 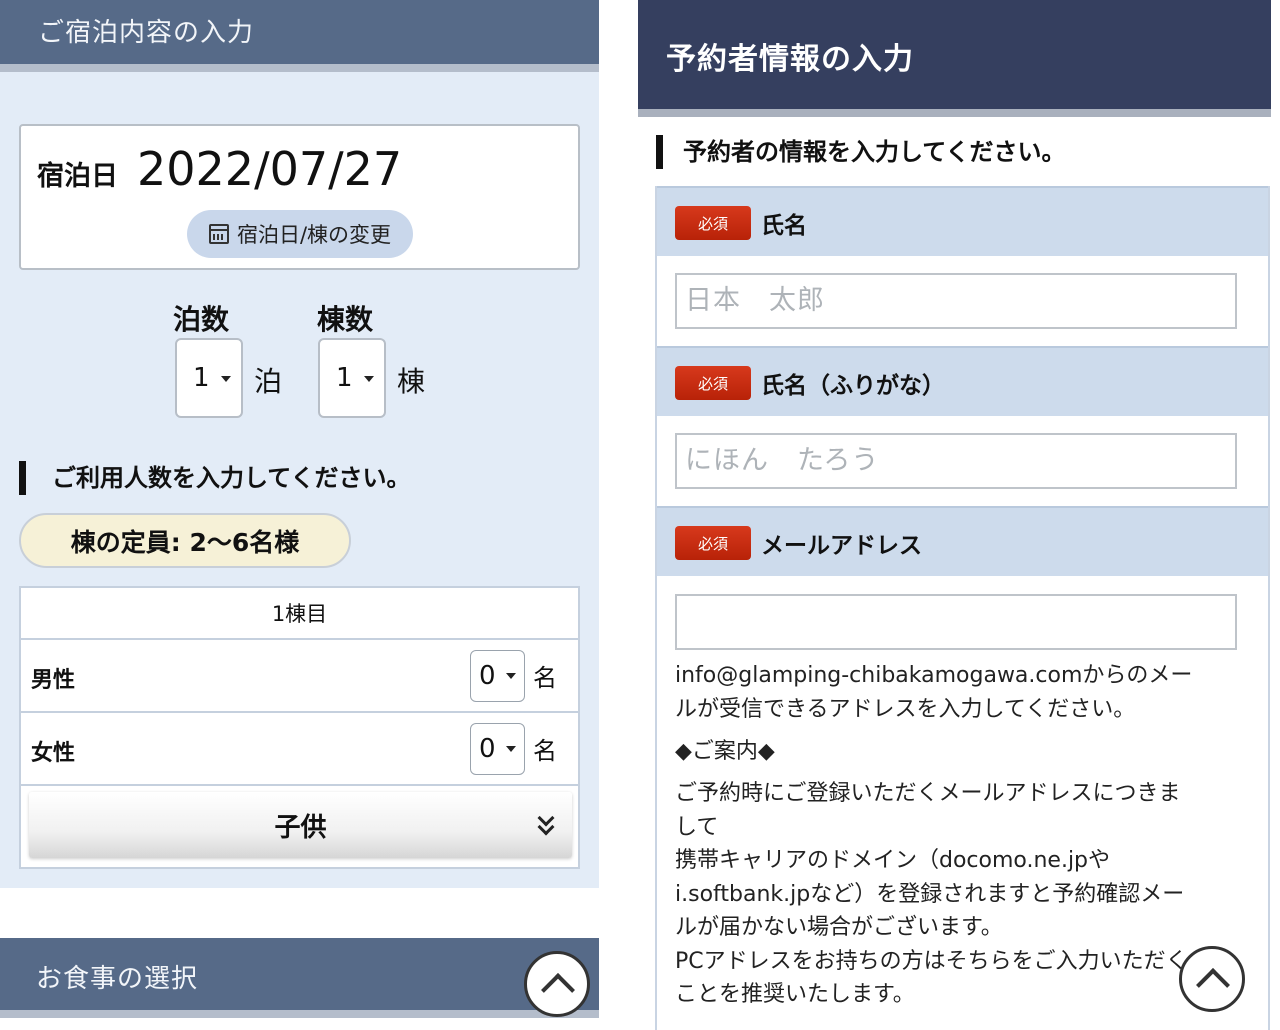 What do you see at coordinates (299, 749) in the screenshot?
I see `table-row-female: 女性 0 名` at bounding box center [299, 749].